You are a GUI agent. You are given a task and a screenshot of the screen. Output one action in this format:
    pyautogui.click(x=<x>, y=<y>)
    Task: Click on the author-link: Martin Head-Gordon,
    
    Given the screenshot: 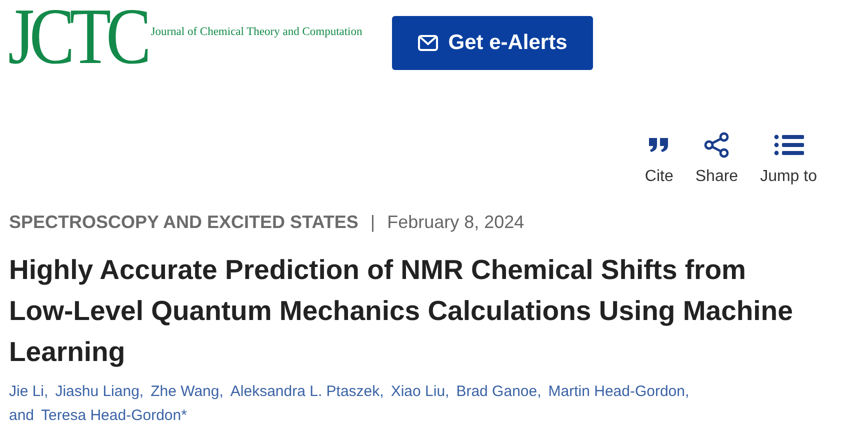 What is the action you would take?
    pyautogui.click(x=619, y=391)
    